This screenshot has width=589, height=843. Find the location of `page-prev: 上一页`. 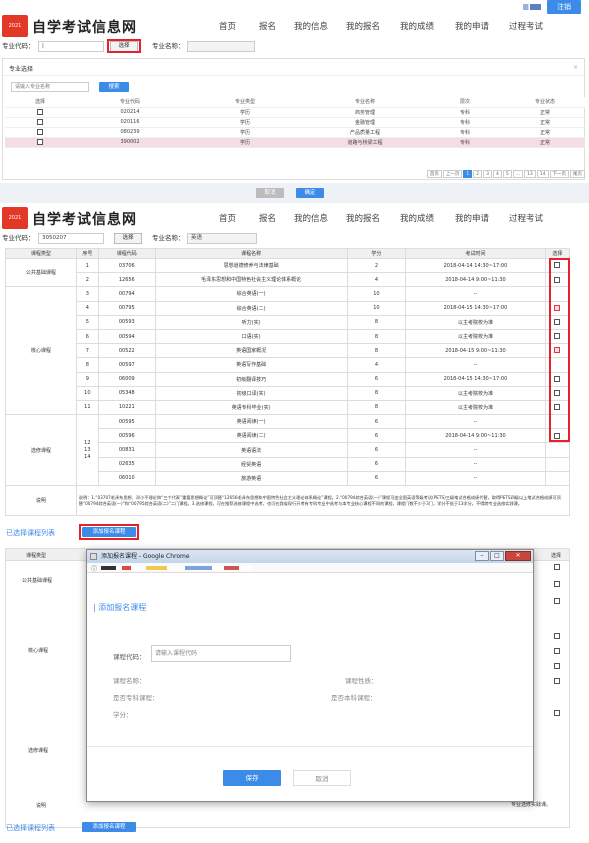

page-prev: 上一页 is located at coordinates (452, 174).